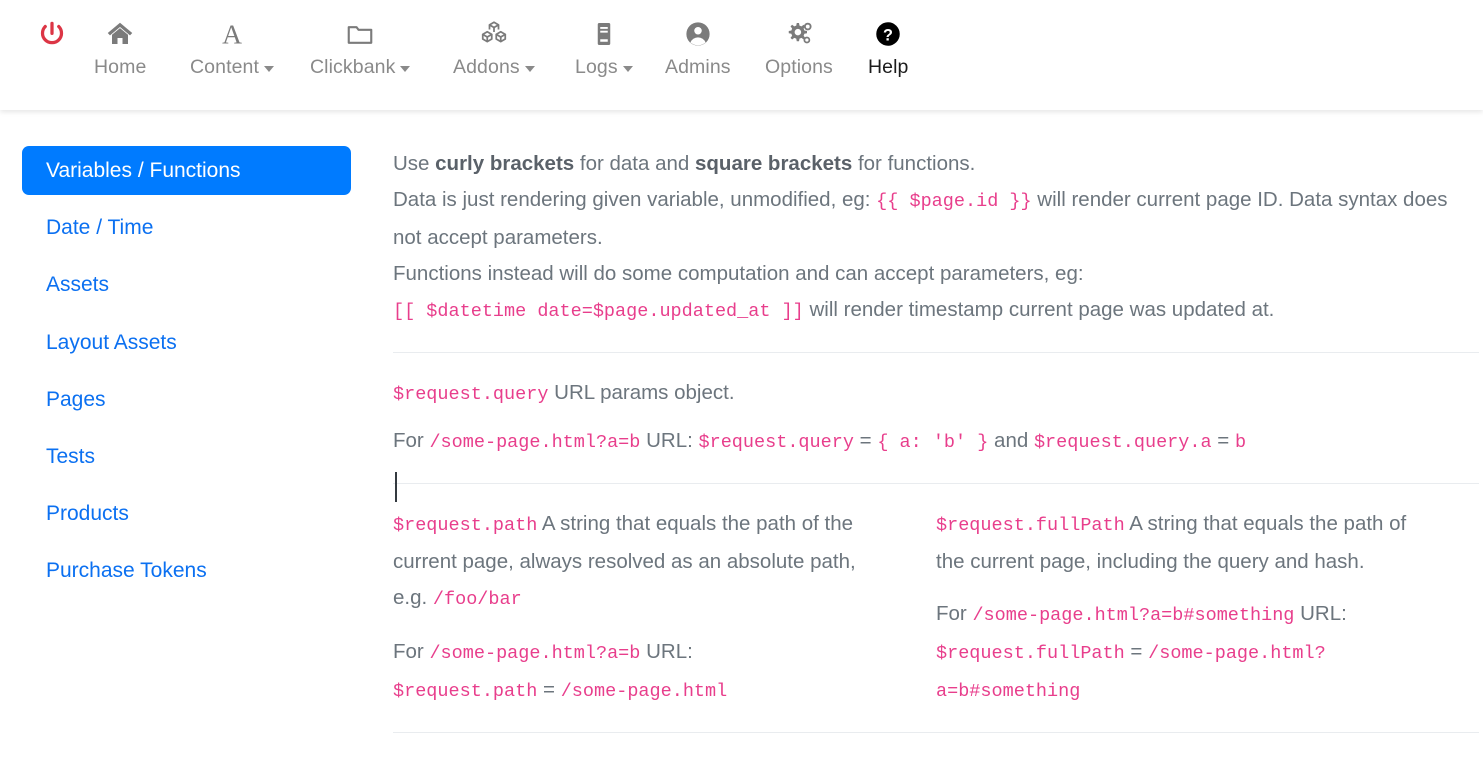 The height and width of the screenshot is (771, 1483). I want to click on nav-label-home: Home, so click(120, 67).